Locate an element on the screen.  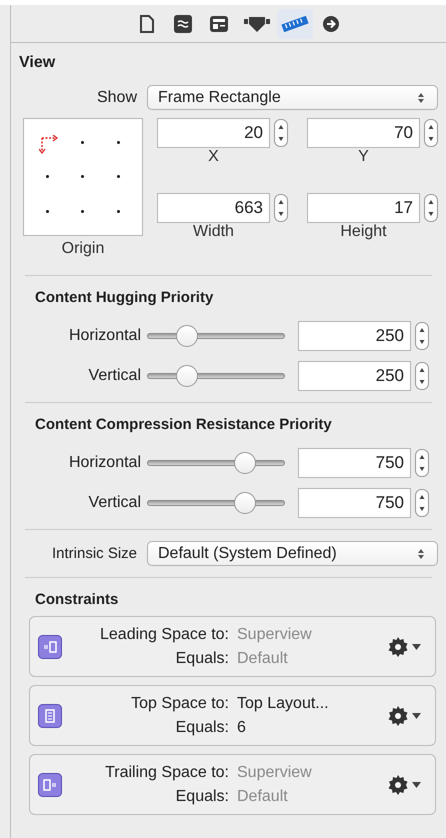
field-label: X is located at coordinates (213, 157).